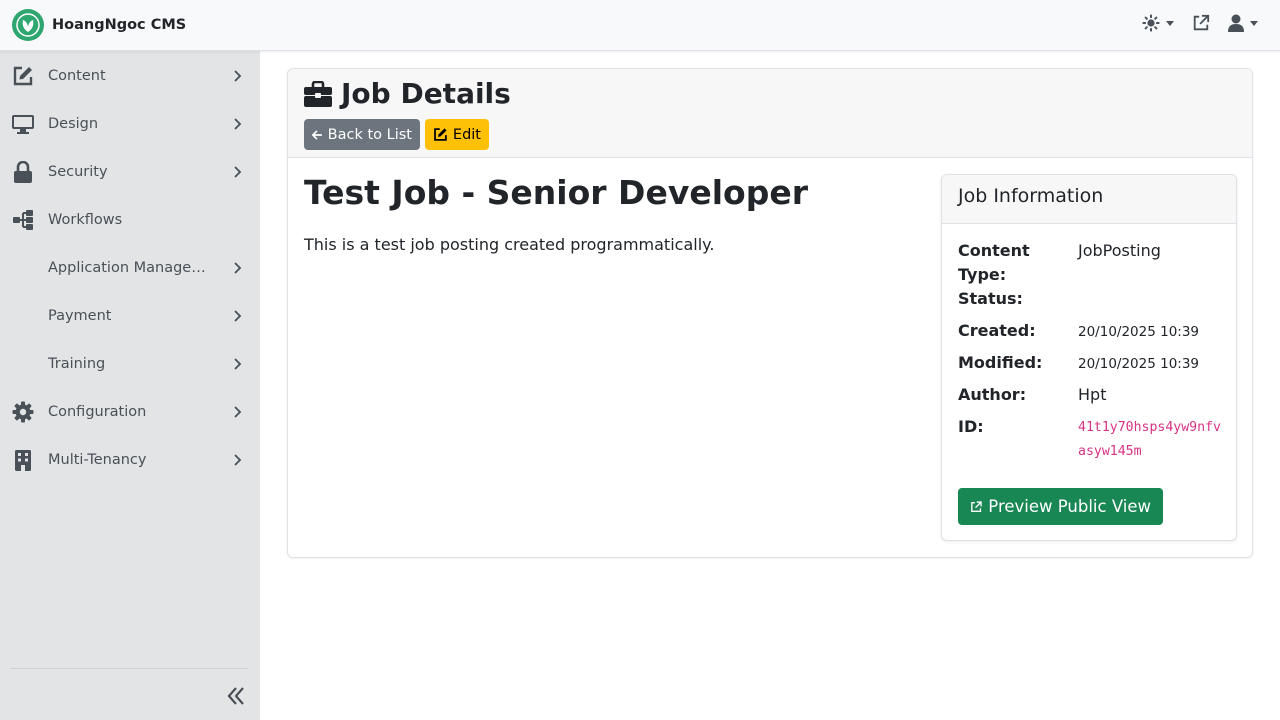 The width and height of the screenshot is (1280, 720). What do you see at coordinates (78, 172) in the screenshot?
I see `sidebar-item-label: Security` at bounding box center [78, 172].